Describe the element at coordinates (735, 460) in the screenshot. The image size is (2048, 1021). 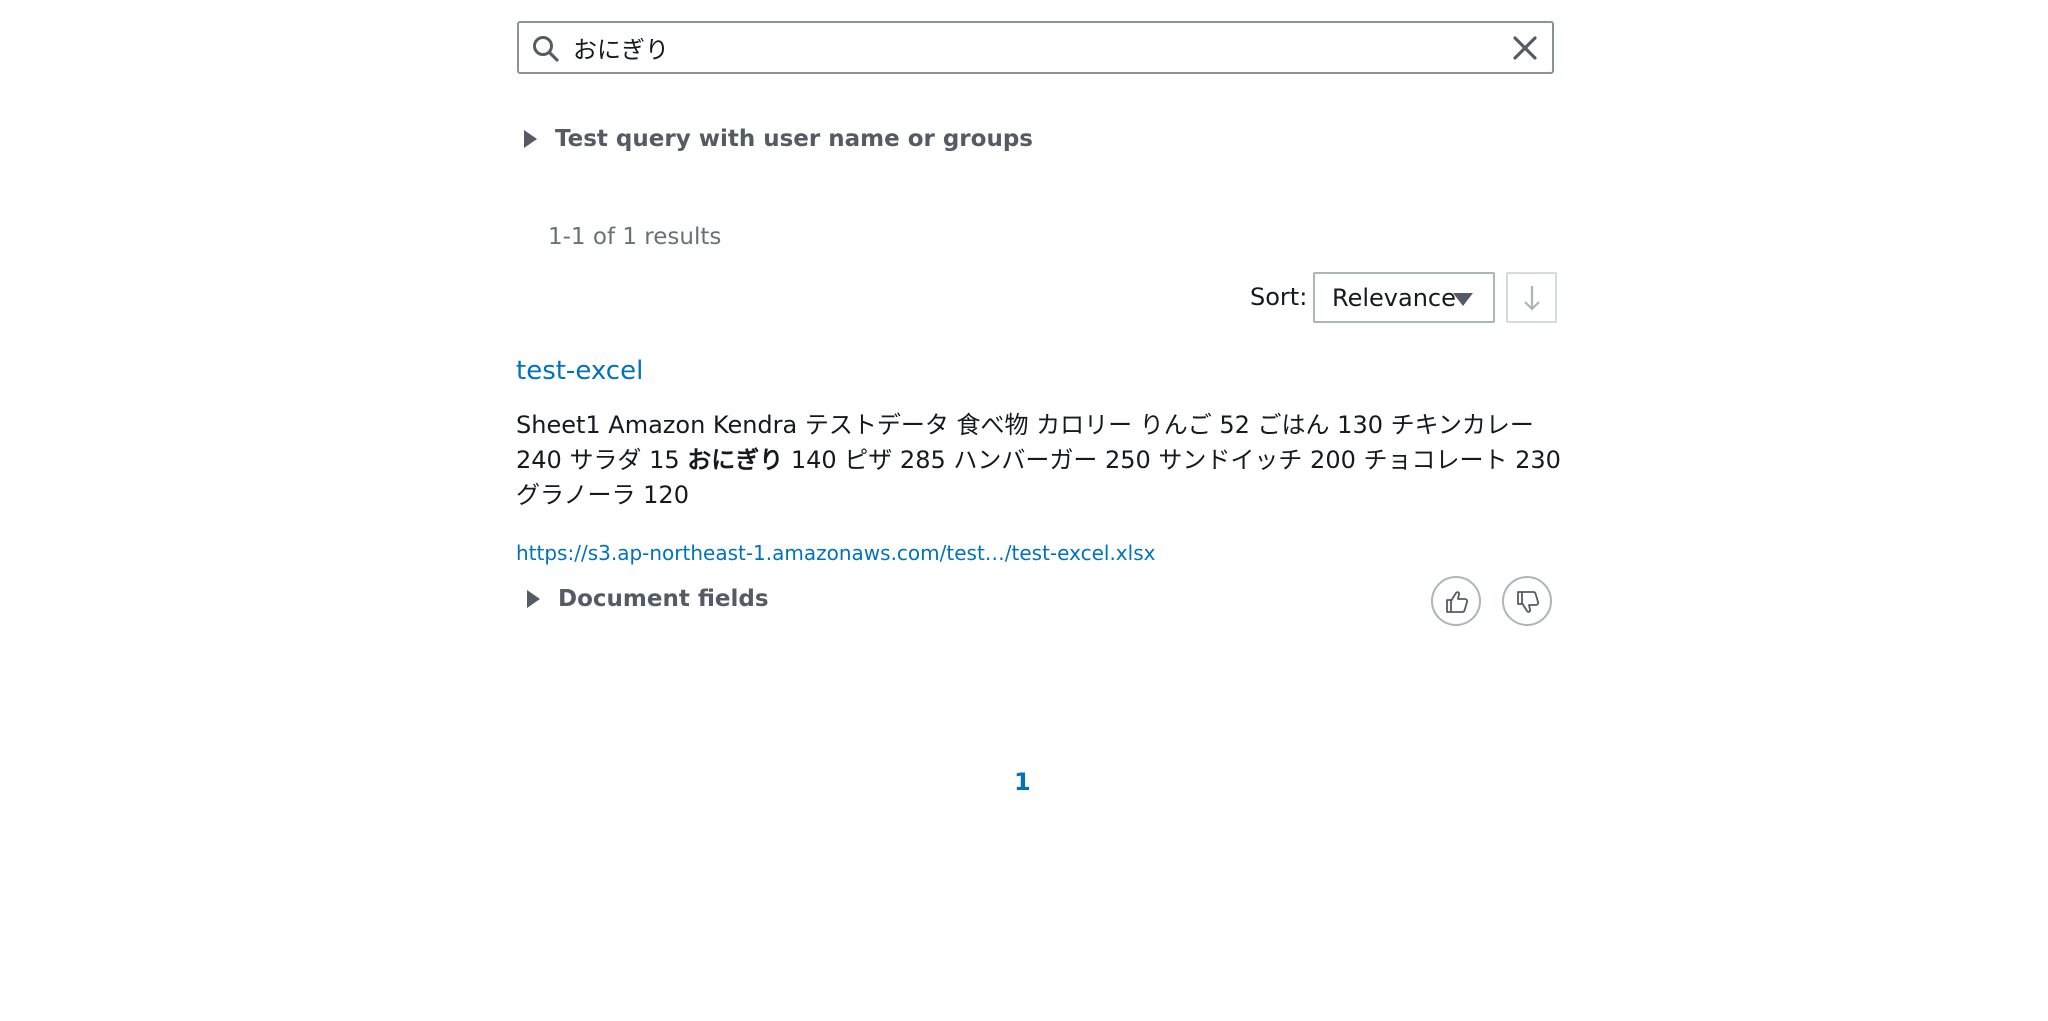
I see `excerpt-highlight: おにぎり` at that location.